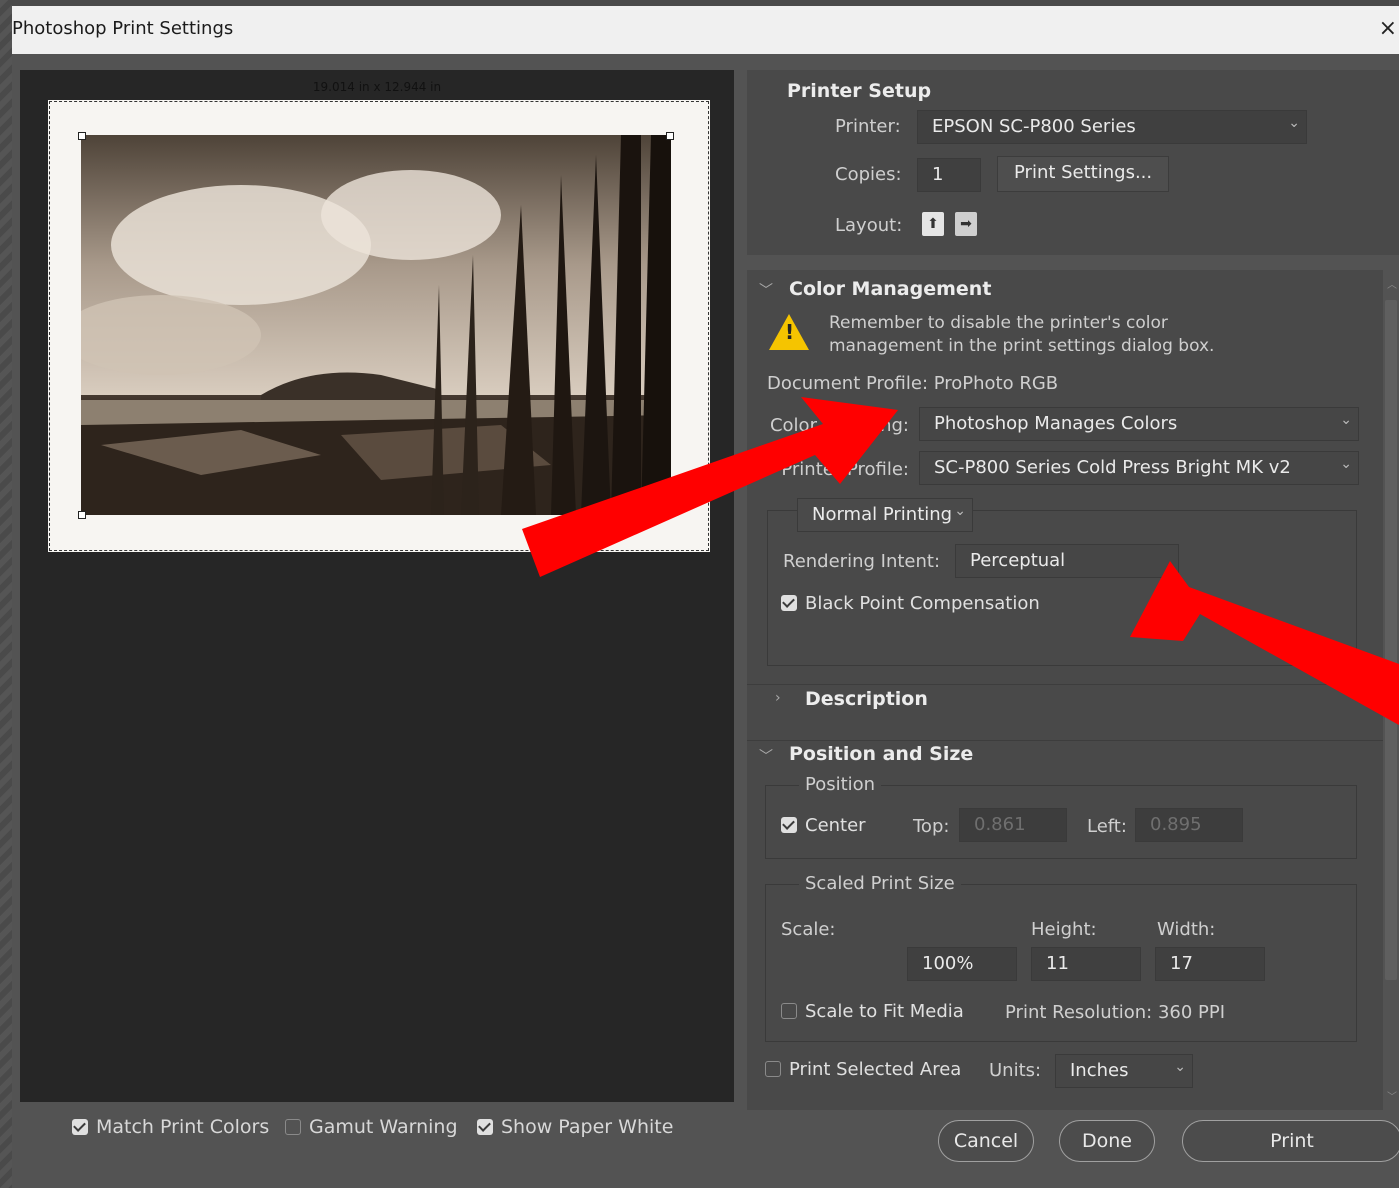  Describe the element at coordinates (884, 1011) in the screenshot. I see `scale-to-fit-label: Scale to Fit Media` at that location.